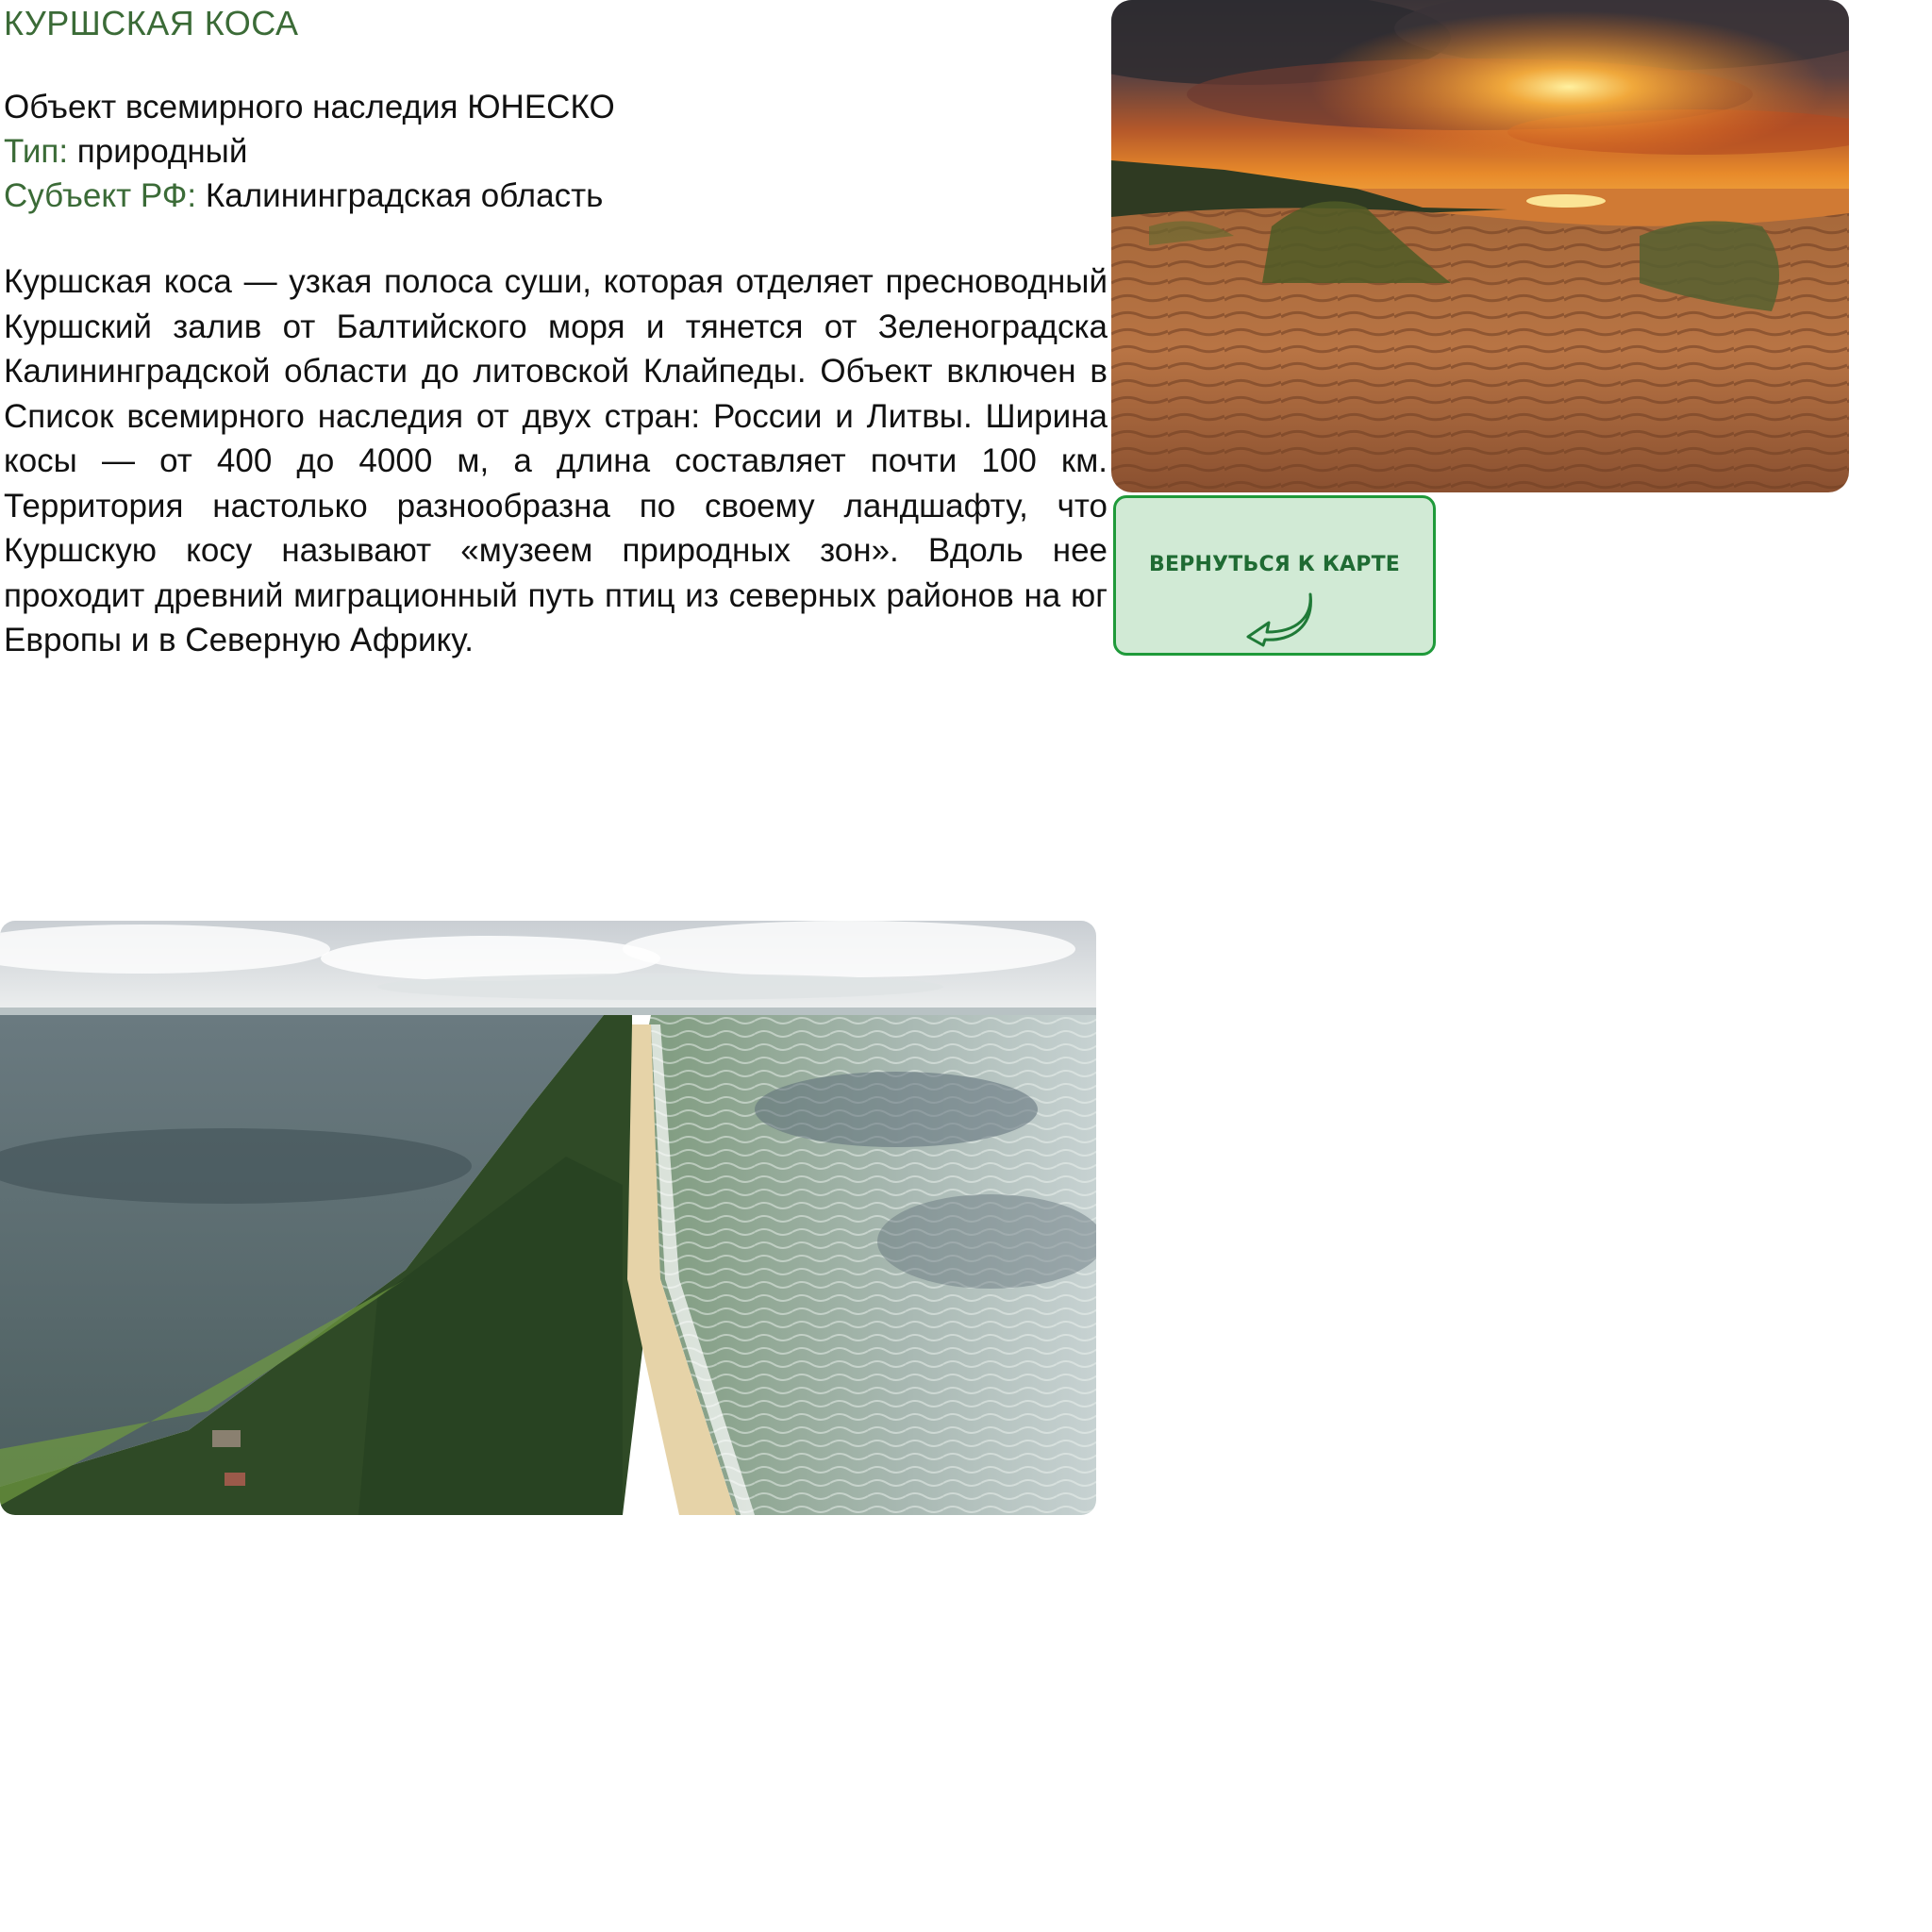 This screenshot has width=1932, height=1932. What do you see at coordinates (1279, 620) in the screenshot?
I see `back-arrow-icon` at bounding box center [1279, 620].